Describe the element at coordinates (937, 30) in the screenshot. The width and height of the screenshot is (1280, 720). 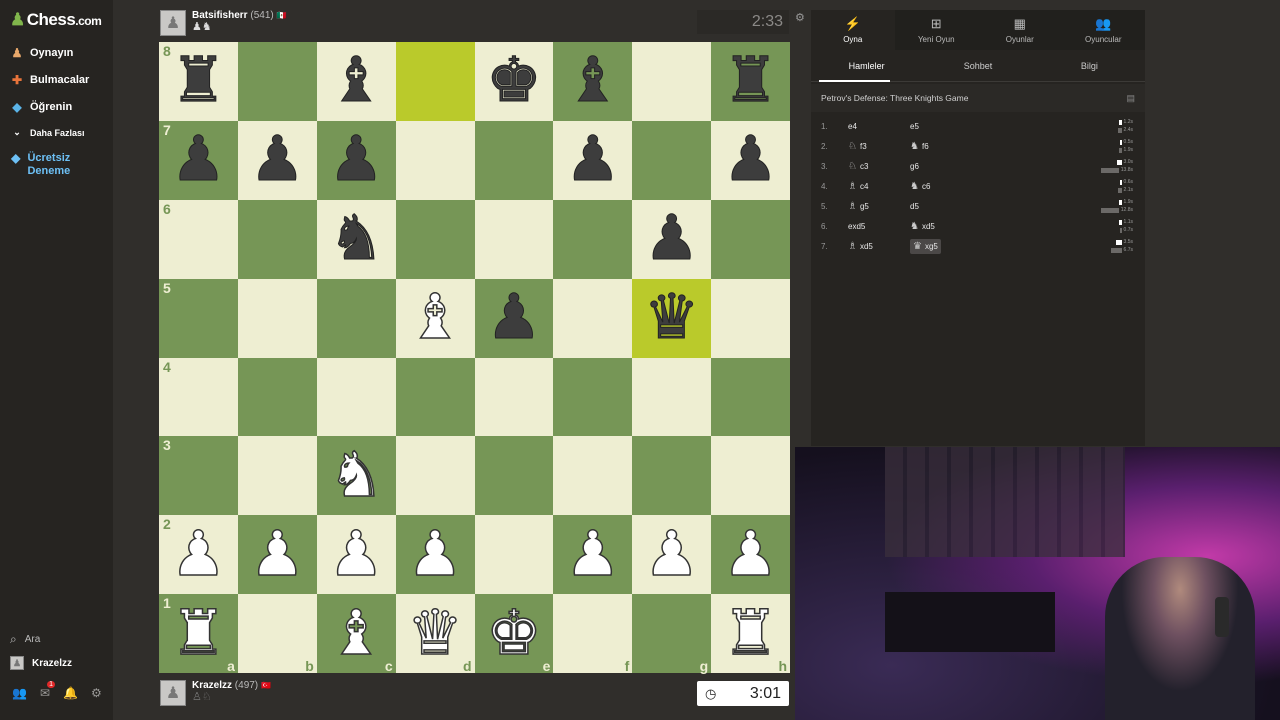
I see `tab-new-game: ⊞ Yeni Oyun` at that location.